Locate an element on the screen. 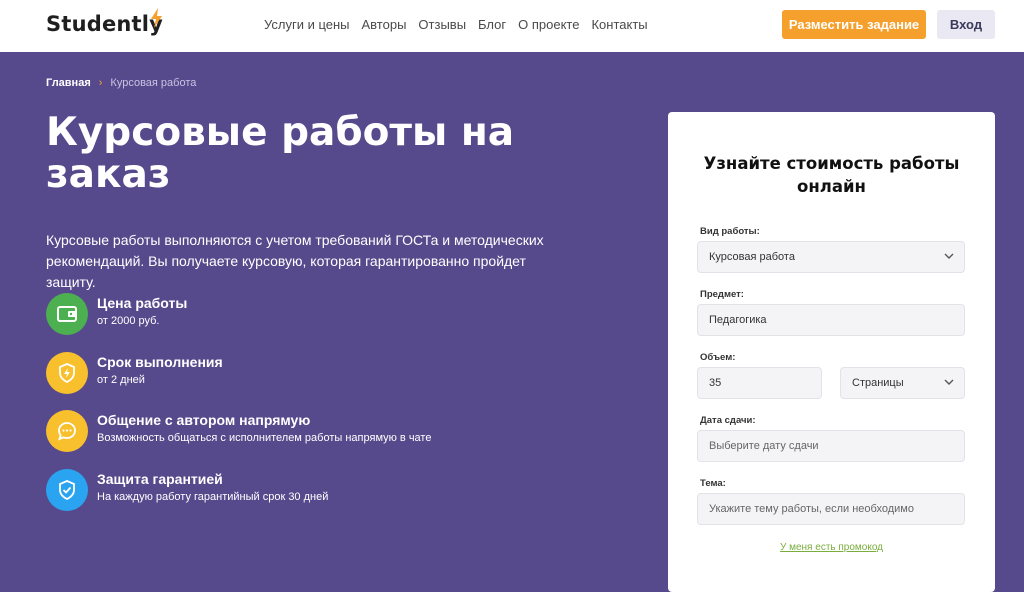 Image resolution: width=1024 pixels, height=592 pixels. feature-subtitle: от 2 дней is located at coordinates (121, 380).